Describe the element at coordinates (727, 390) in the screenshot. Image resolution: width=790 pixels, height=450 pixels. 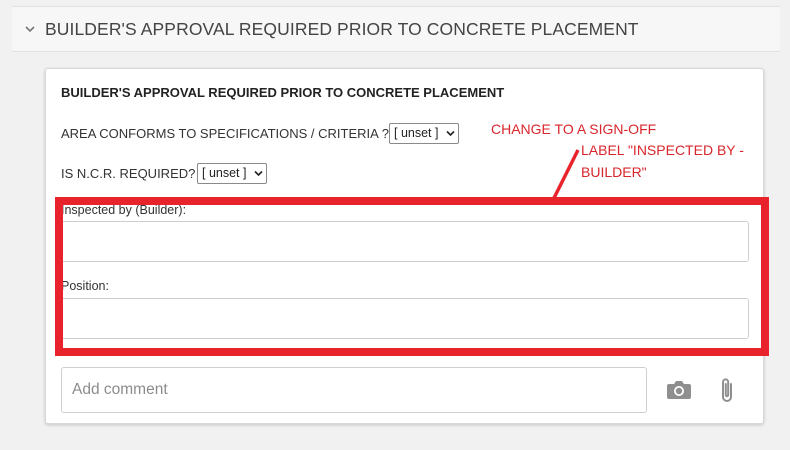
I see `paperclip-icon` at that location.